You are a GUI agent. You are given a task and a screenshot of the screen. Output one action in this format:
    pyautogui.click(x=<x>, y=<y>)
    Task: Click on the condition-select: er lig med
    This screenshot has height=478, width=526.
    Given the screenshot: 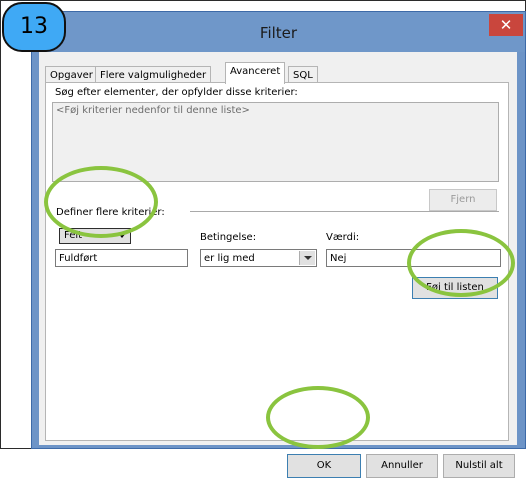 What is the action you would take?
    pyautogui.click(x=258, y=258)
    